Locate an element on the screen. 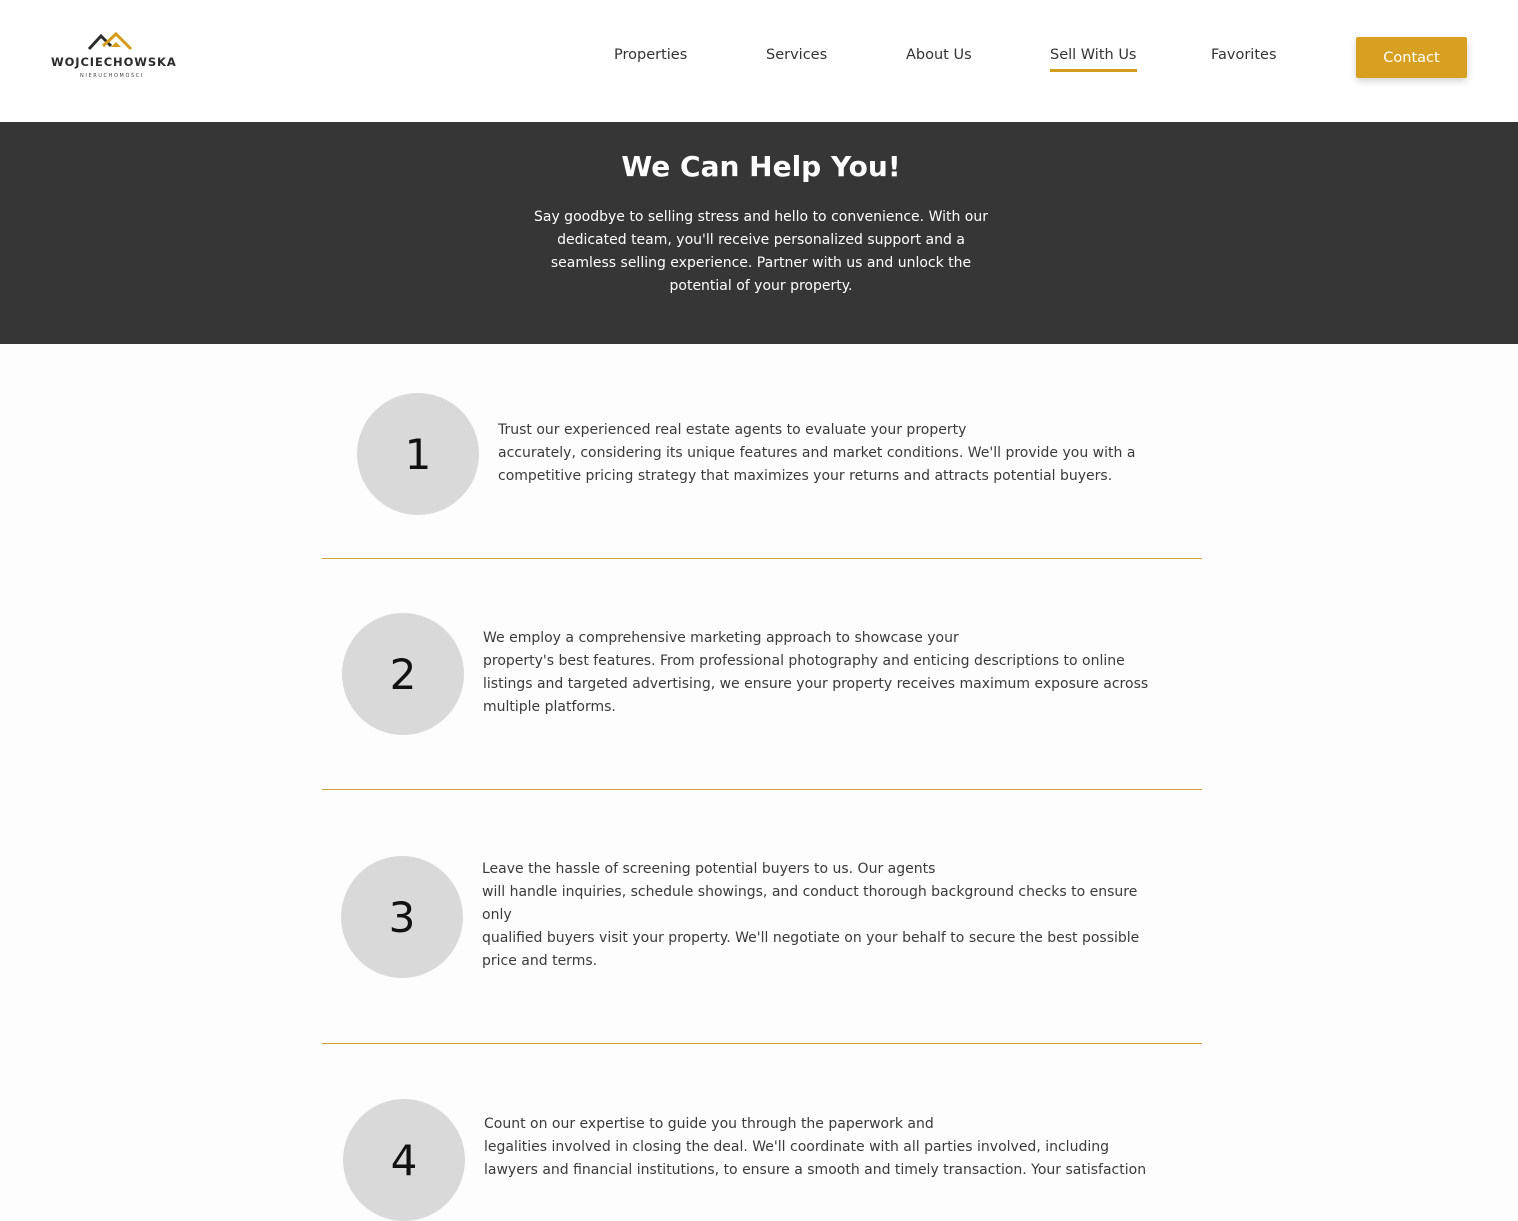 The image size is (1518, 1221). nav-favorites: Favorites is located at coordinates (1244, 58).